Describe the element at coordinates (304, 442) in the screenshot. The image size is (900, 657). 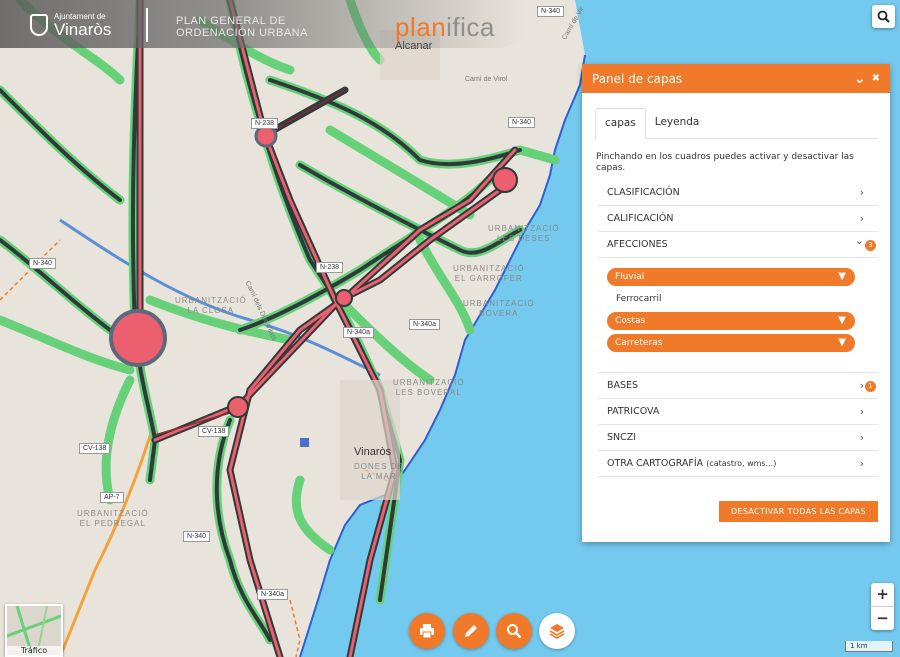
I see `station-icon` at that location.